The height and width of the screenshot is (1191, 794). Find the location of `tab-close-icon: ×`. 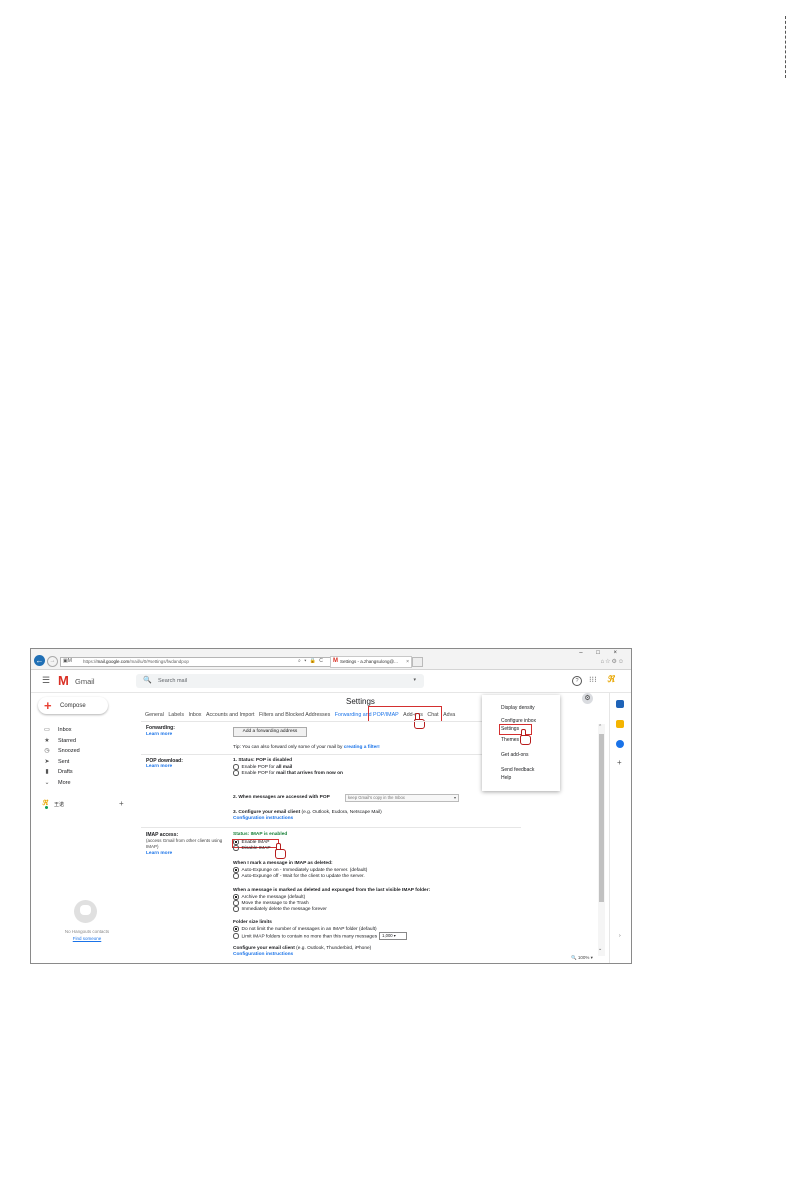

tab-close-icon: × is located at coordinates (407, 662).